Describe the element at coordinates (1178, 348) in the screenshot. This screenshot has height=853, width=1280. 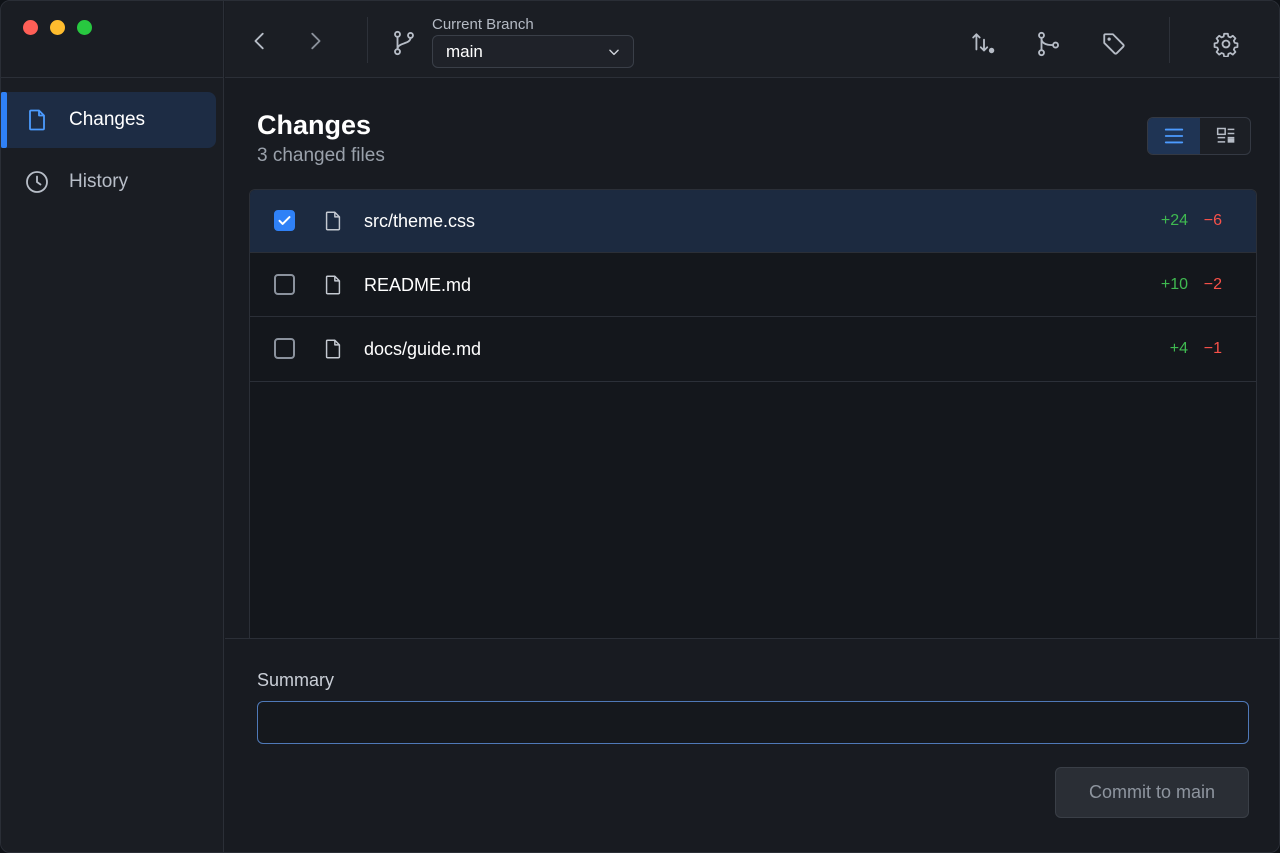
I see `additions-count: +4` at that location.